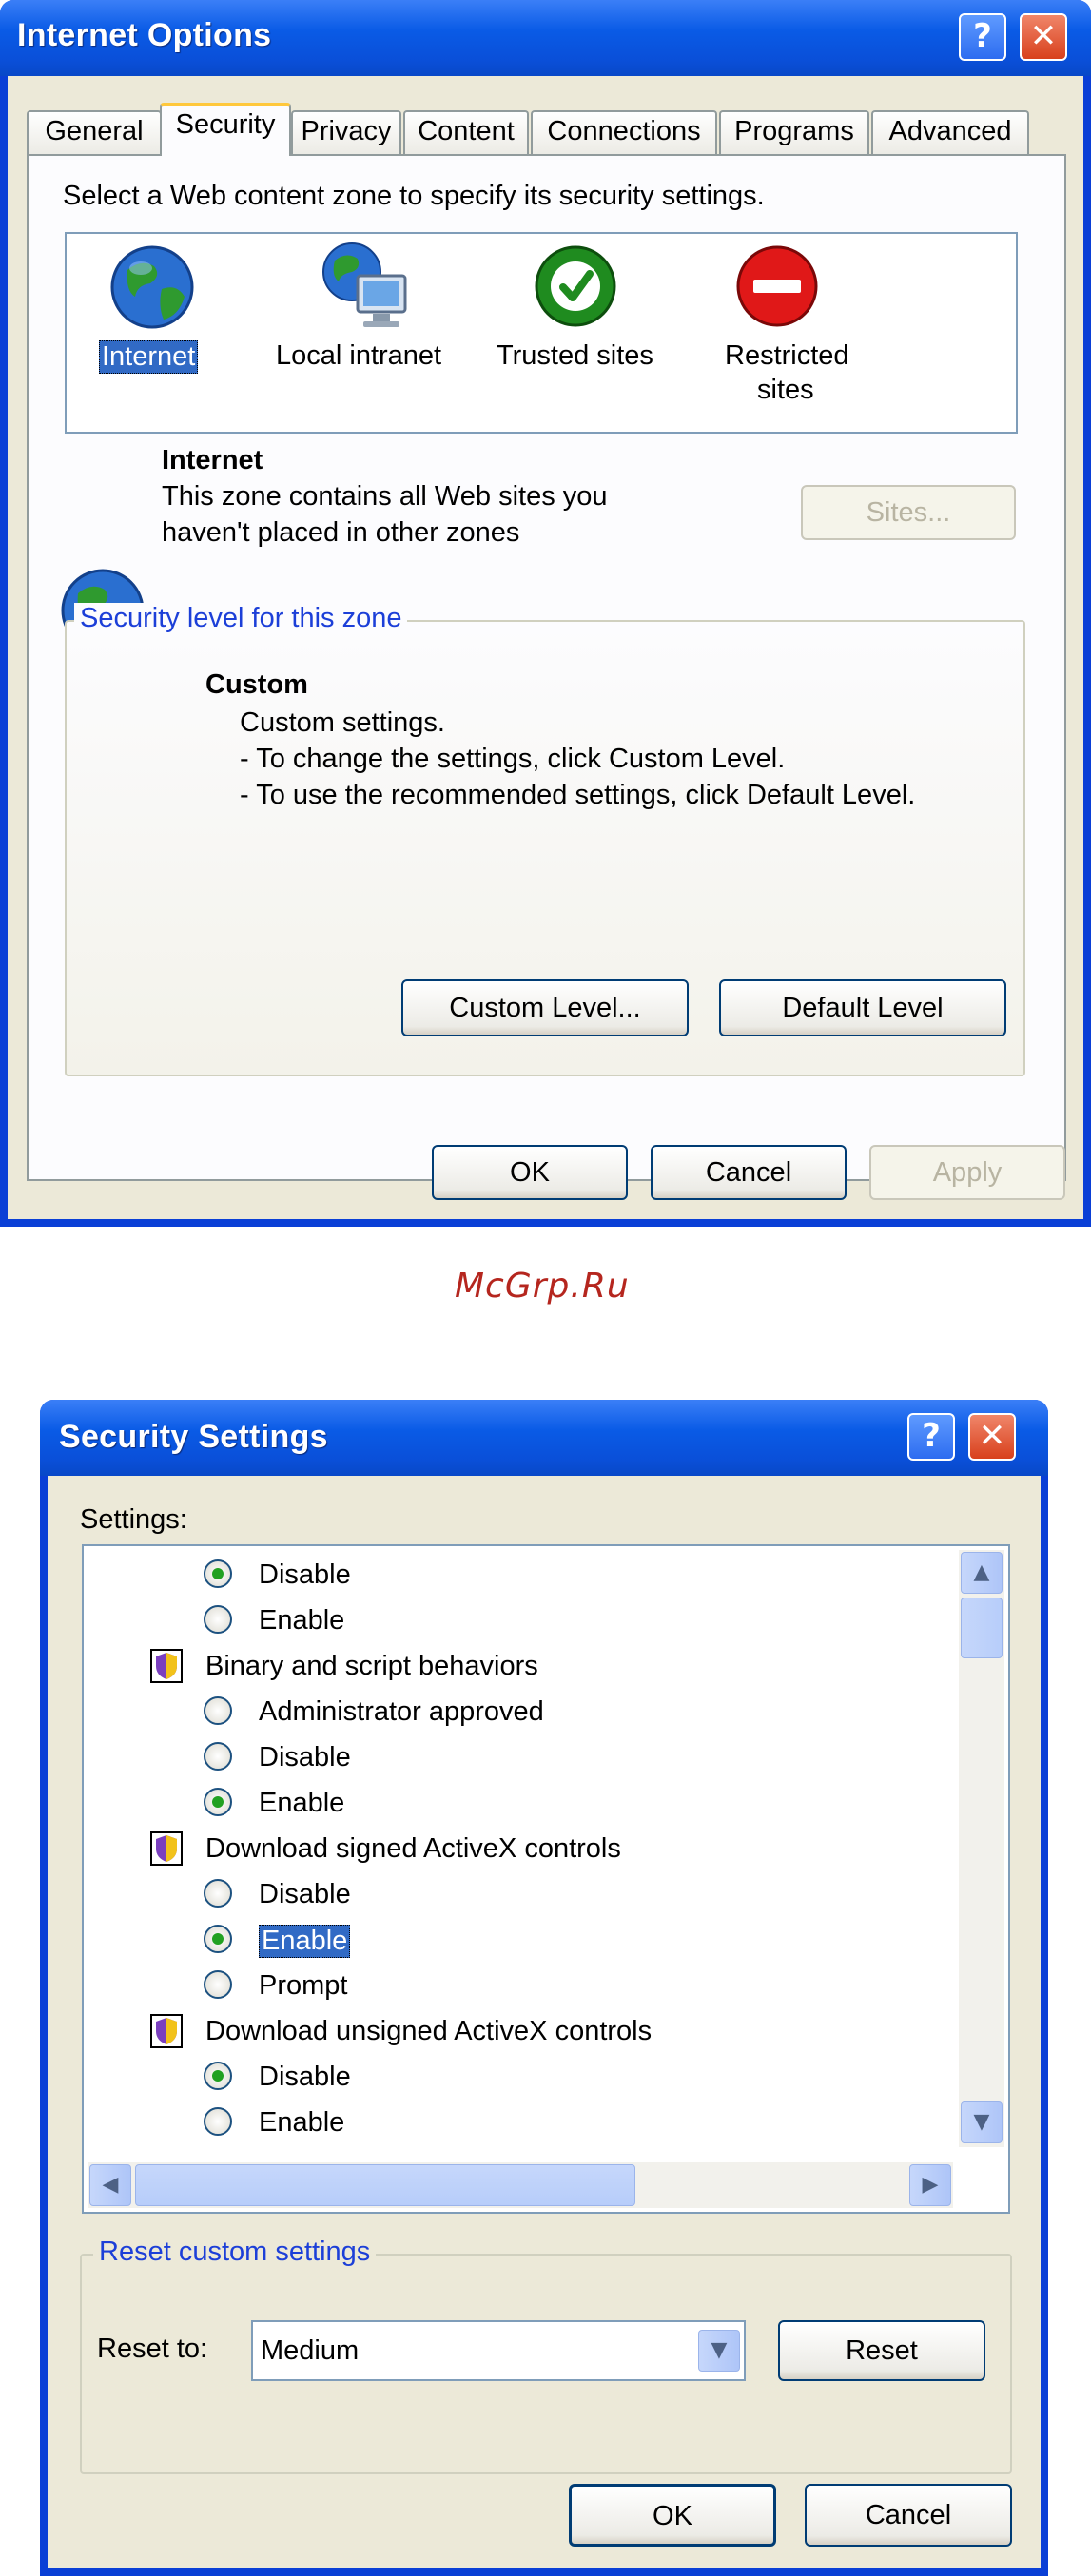 The height and width of the screenshot is (2576, 1091). I want to click on settings-label: Settings:, so click(134, 1519).